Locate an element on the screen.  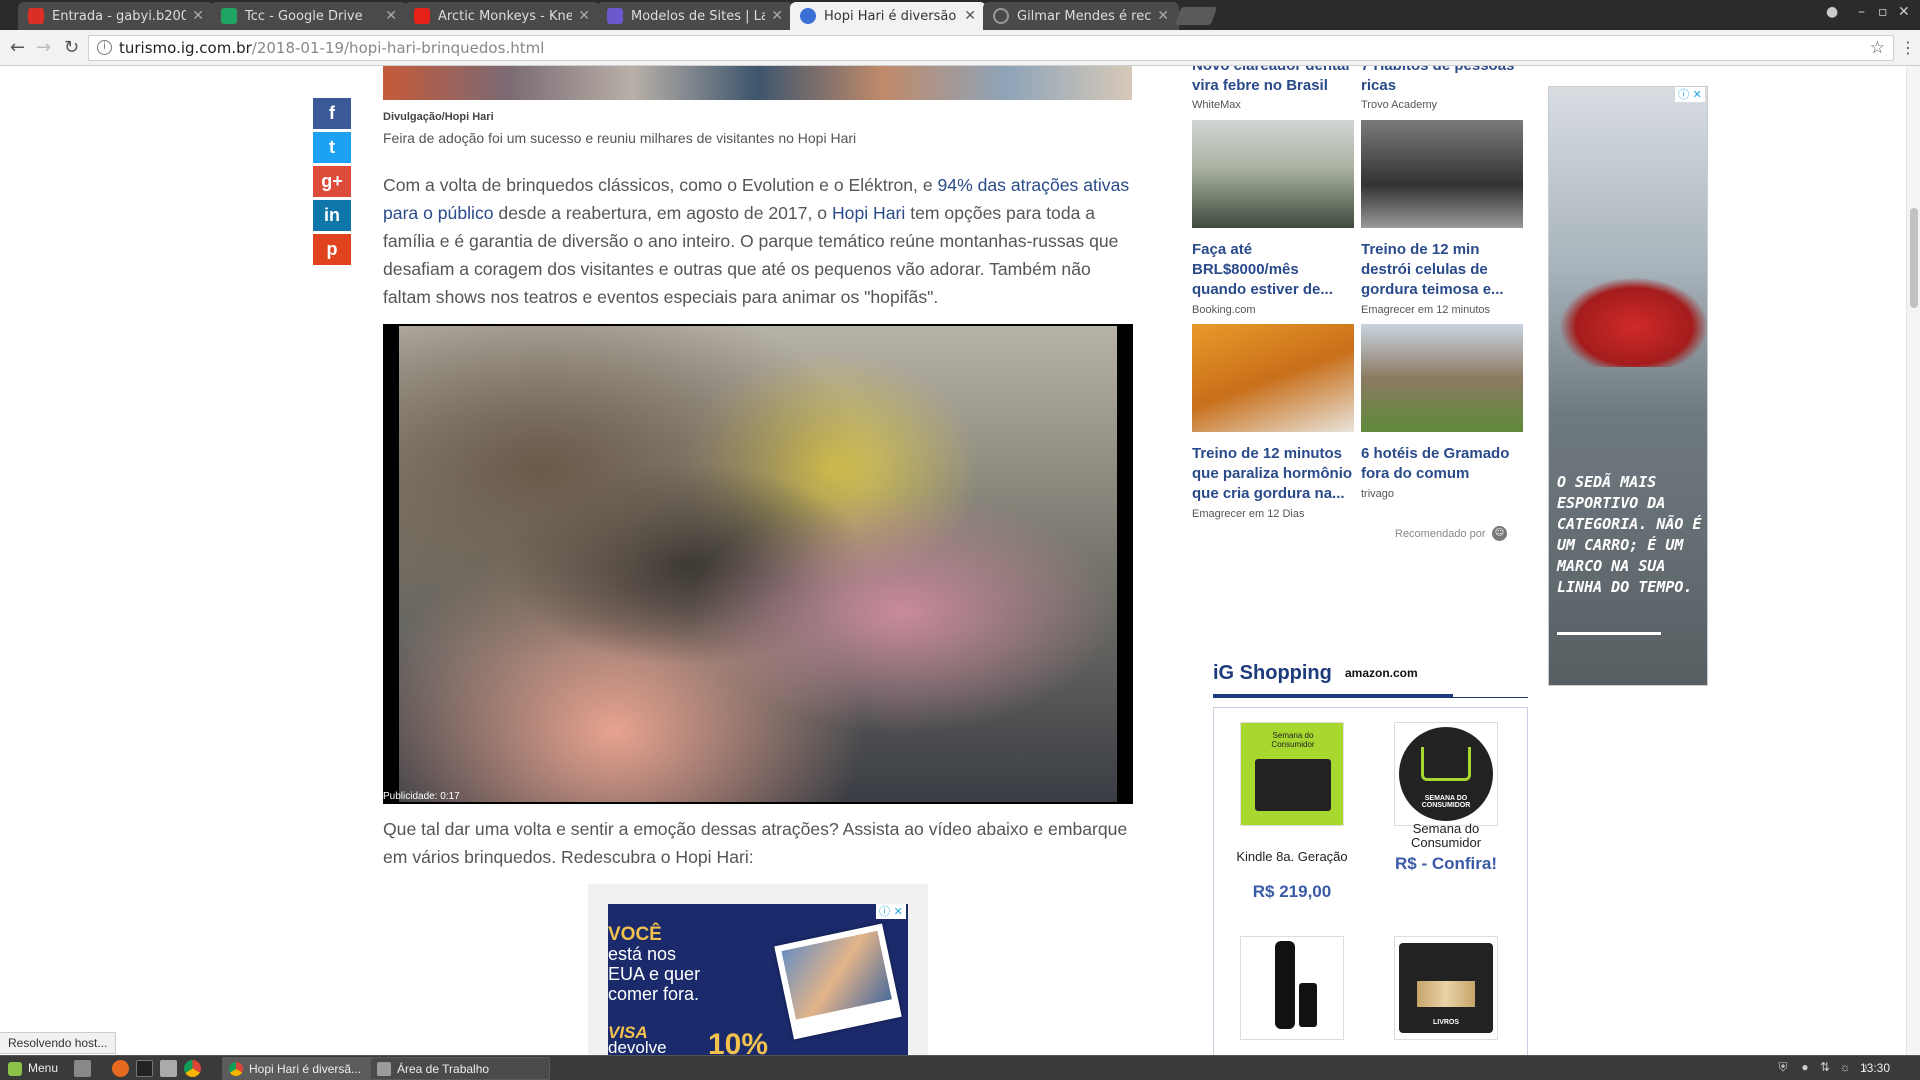
tab-label: Tcc - Google Drive is located at coordinates (304, 16).